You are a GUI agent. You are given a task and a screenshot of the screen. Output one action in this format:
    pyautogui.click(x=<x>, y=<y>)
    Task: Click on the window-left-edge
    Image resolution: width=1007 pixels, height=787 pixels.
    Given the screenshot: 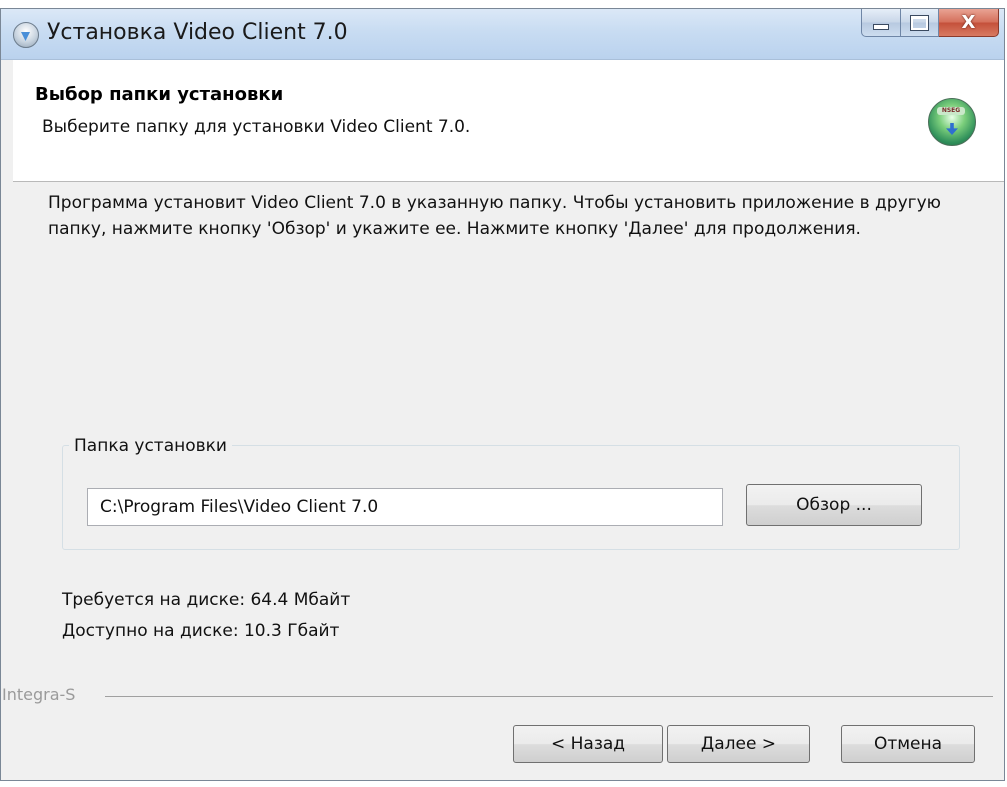 What is the action you would take?
    pyautogui.click(x=7, y=420)
    